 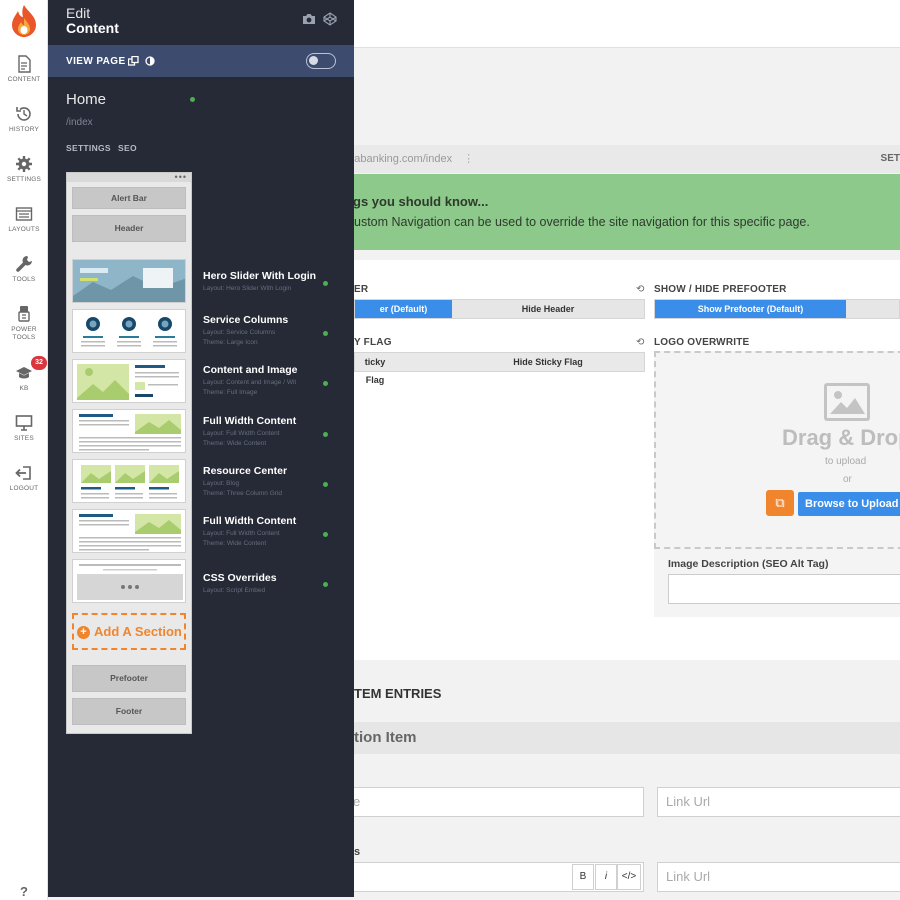 I want to click on section-name: Resource Center, so click(x=245, y=471).